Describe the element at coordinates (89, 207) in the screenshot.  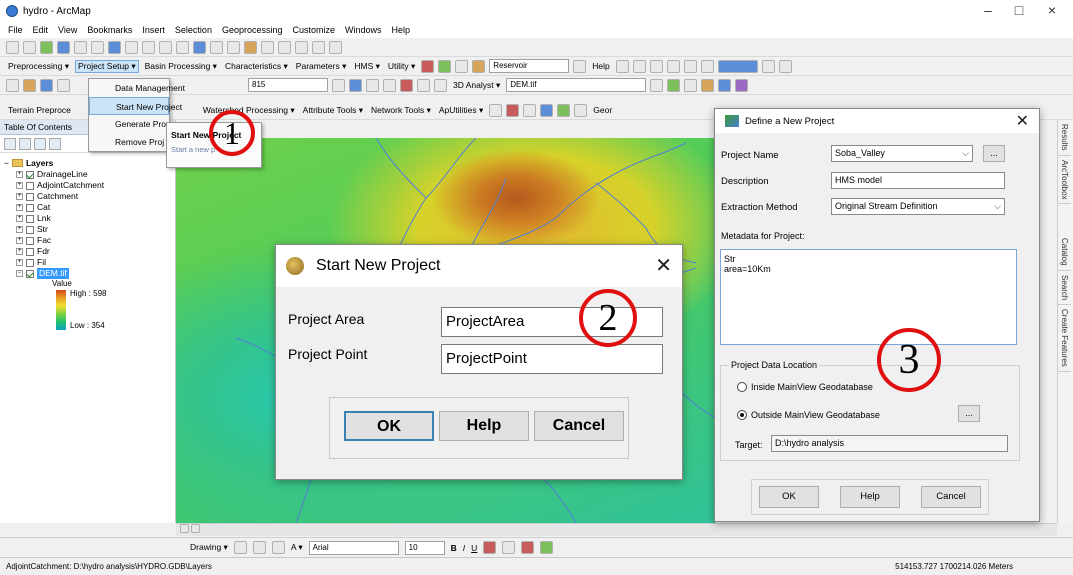
I see `layer-item: + Cat` at that location.